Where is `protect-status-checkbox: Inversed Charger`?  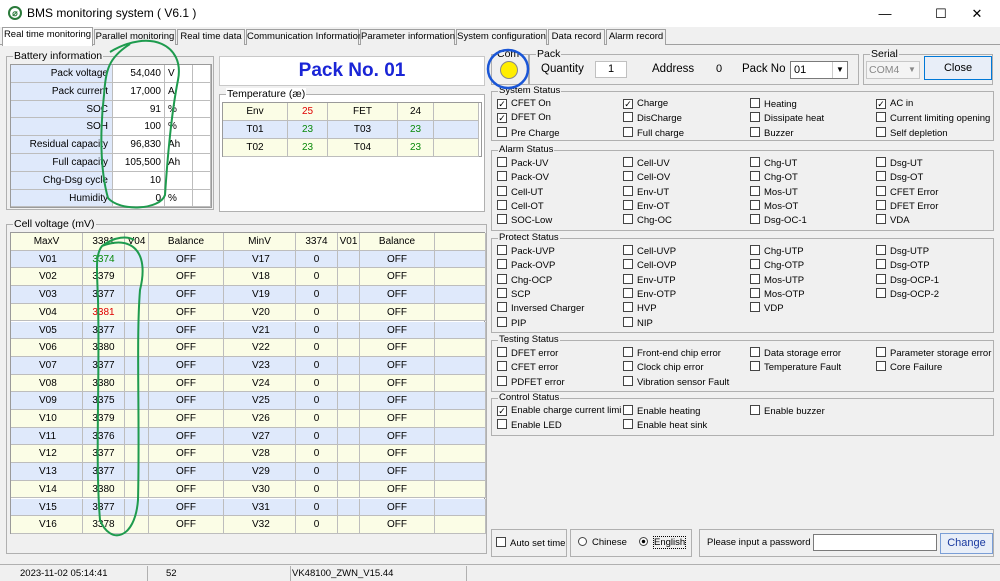
protect-status-checkbox: Inversed Charger is located at coordinates (540, 308).